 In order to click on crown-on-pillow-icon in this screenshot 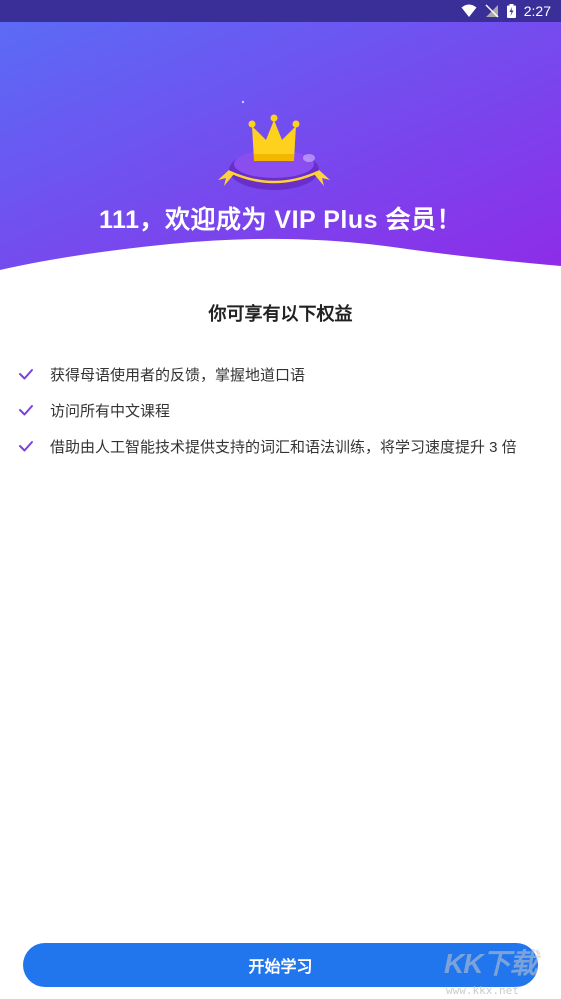, I will do `click(274, 160)`.